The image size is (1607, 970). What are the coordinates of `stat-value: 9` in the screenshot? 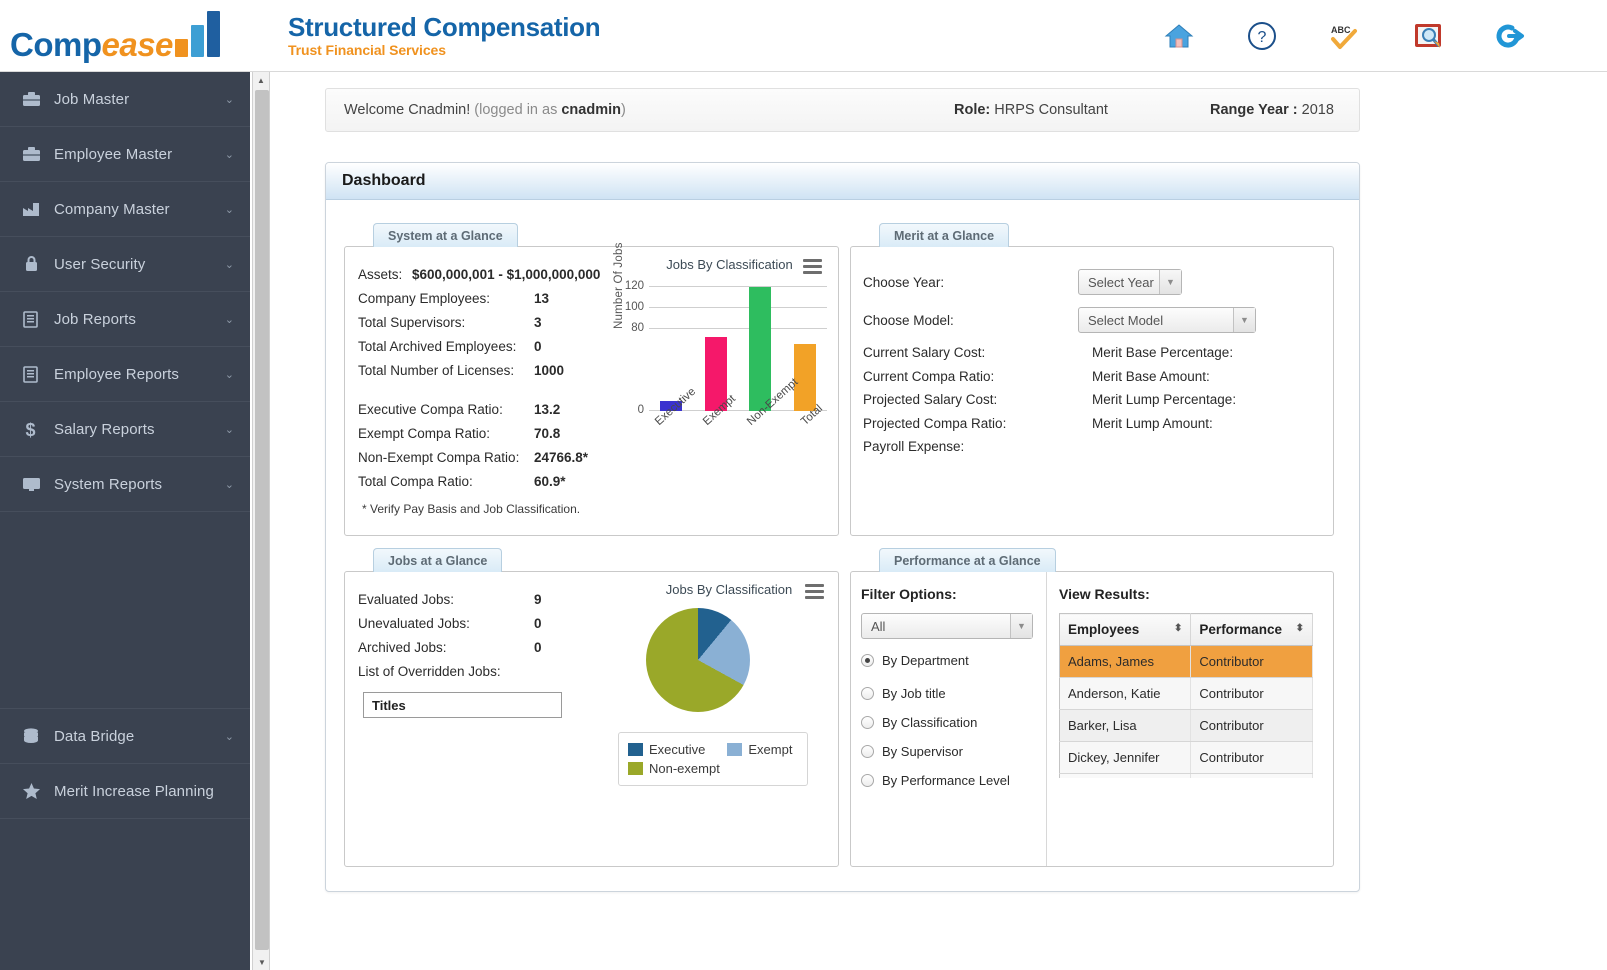 It's located at (538, 599).